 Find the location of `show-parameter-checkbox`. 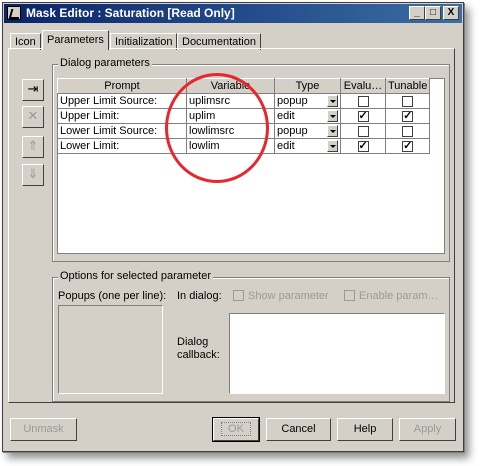

show-parameter-checkbox is located at coordinates (238, 295).